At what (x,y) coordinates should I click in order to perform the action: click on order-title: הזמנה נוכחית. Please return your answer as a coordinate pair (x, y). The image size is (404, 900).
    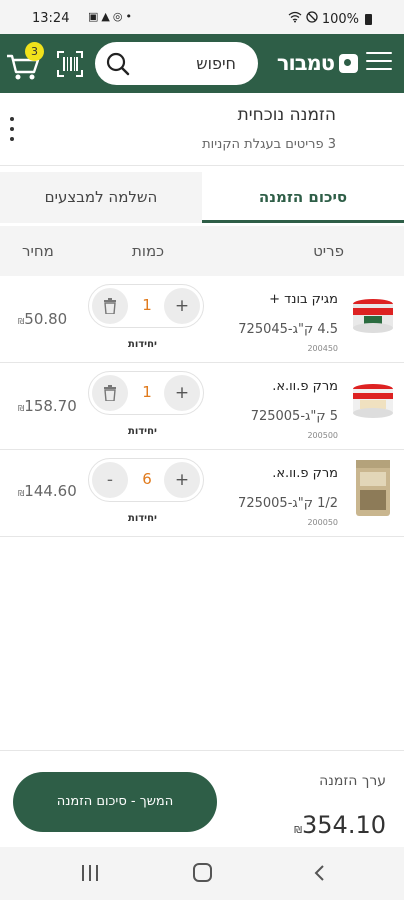
    Looking at the image, I should click on (286, 115).